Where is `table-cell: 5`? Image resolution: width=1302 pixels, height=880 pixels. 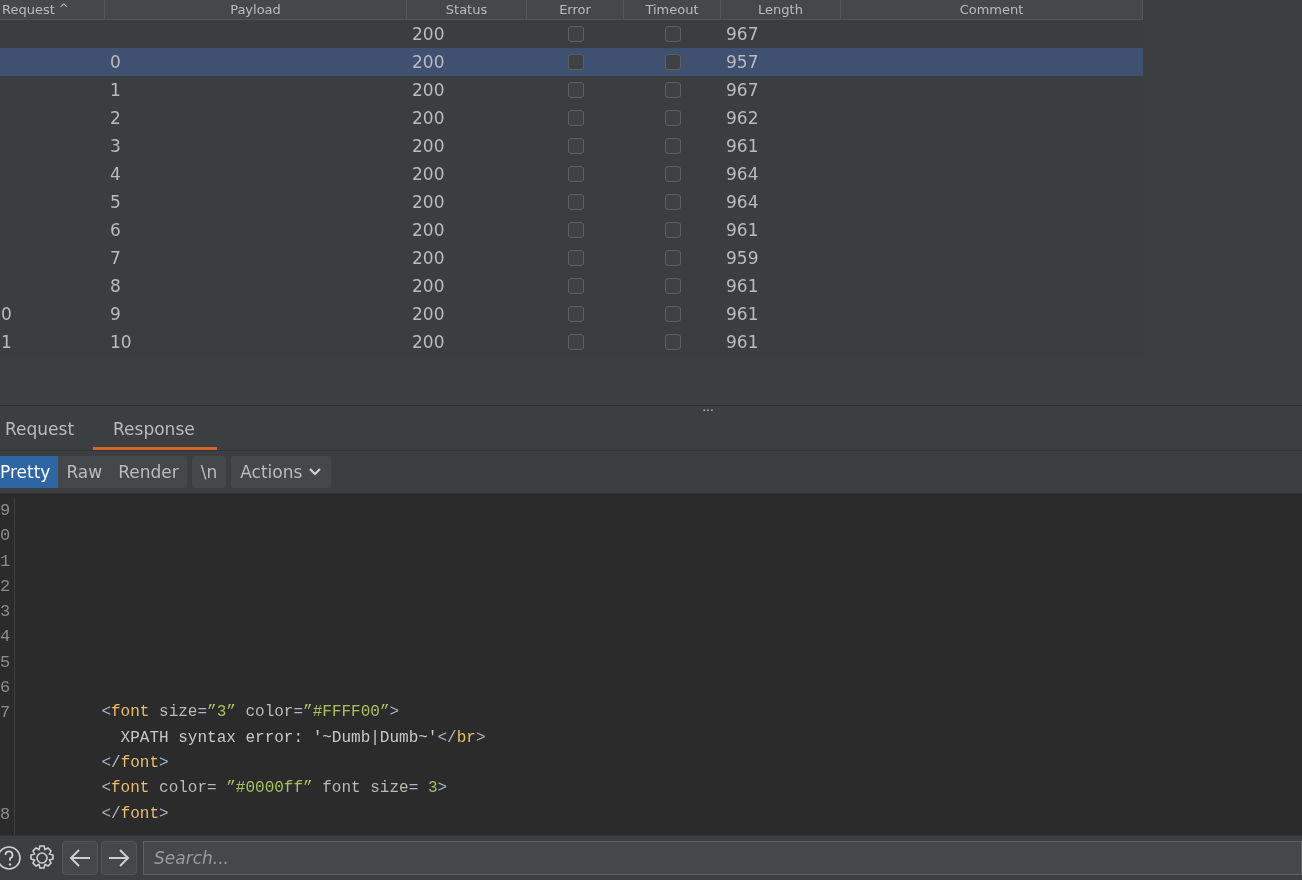
table-cell: 5 is located at coordinates (115, 202).